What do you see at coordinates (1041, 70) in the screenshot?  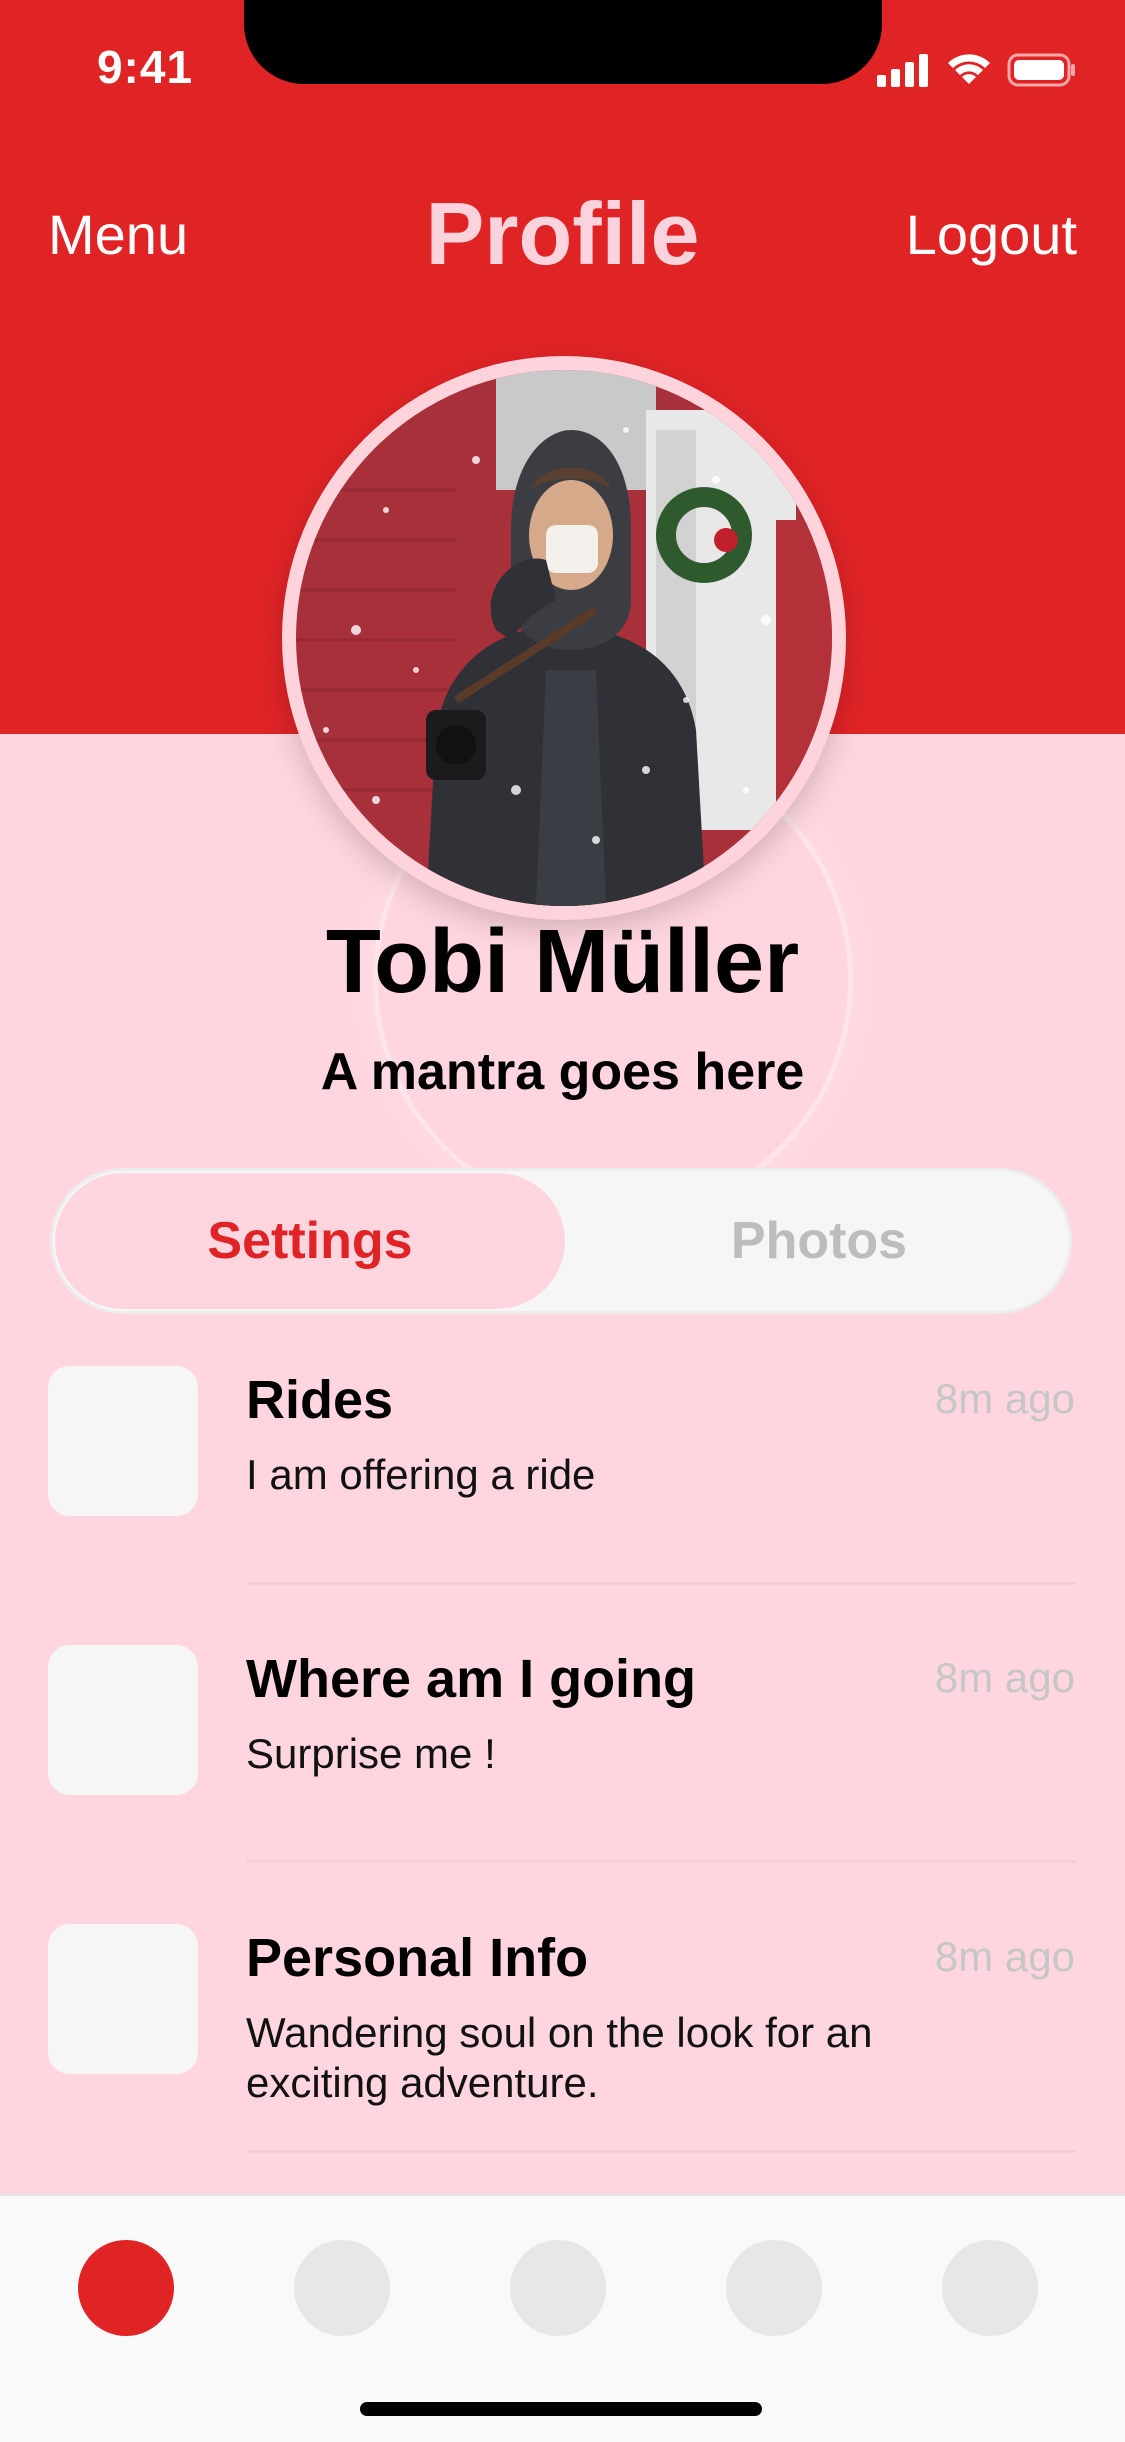 I see `battery-icon` at bounding box center [1041, 70].